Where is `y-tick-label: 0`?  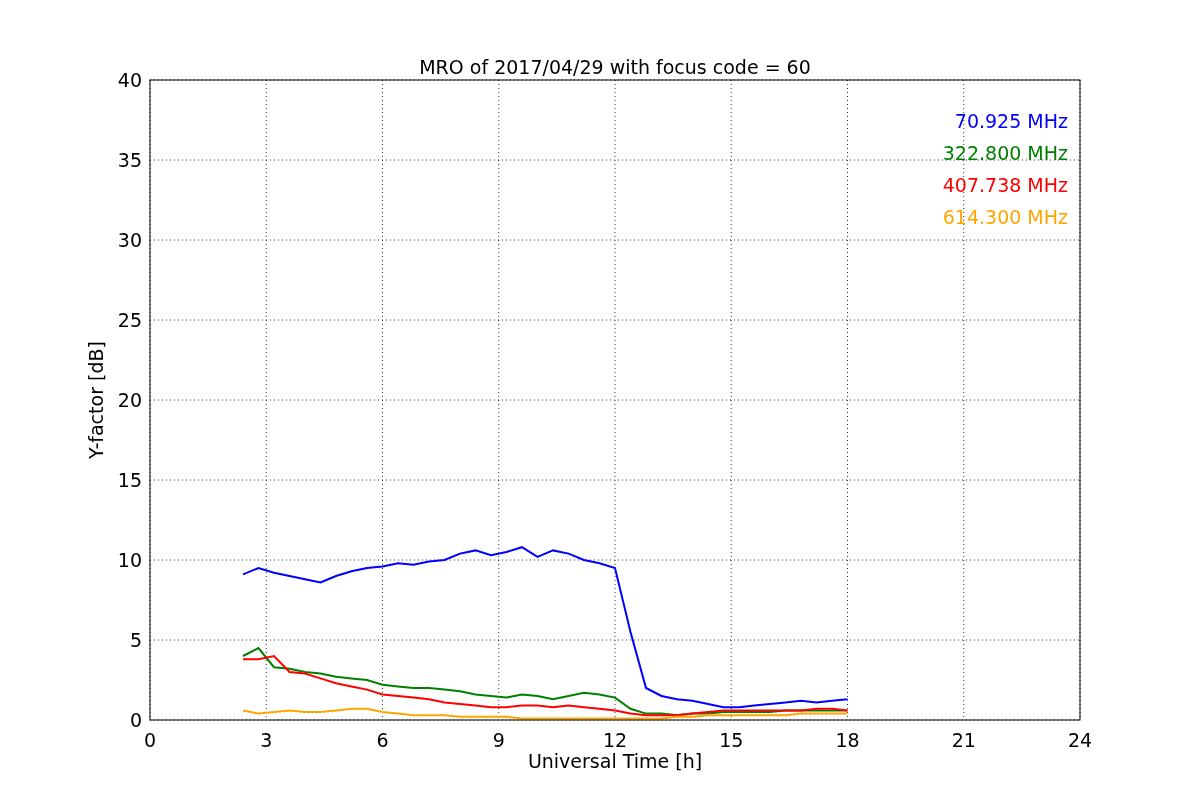
y-tick-label: 0 is located at coordinates (135, 720).